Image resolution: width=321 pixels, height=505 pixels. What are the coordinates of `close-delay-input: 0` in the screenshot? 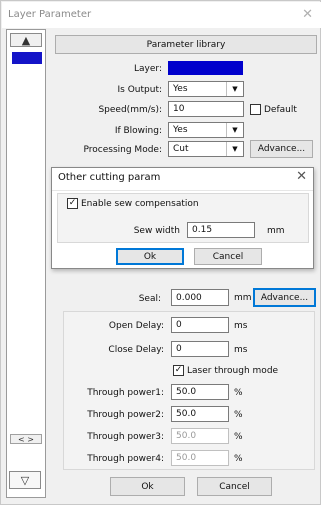 It's located at (200, 349).